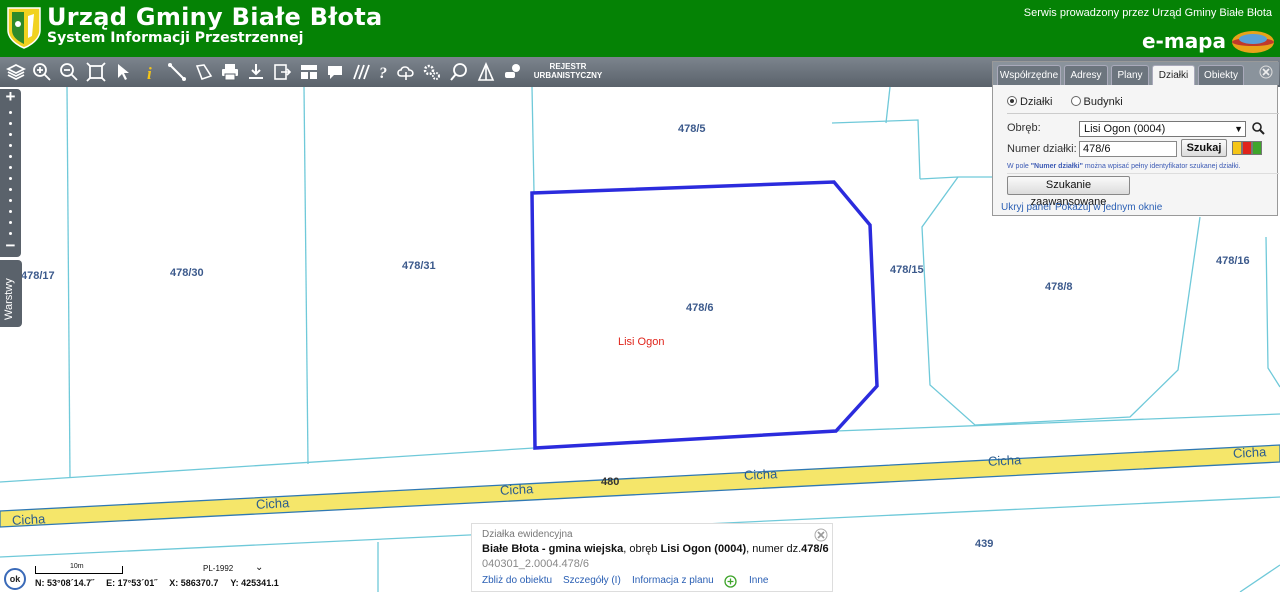 This screenshot has width=1280, height=592. I want to click on flag-icon, so click(486, 72).